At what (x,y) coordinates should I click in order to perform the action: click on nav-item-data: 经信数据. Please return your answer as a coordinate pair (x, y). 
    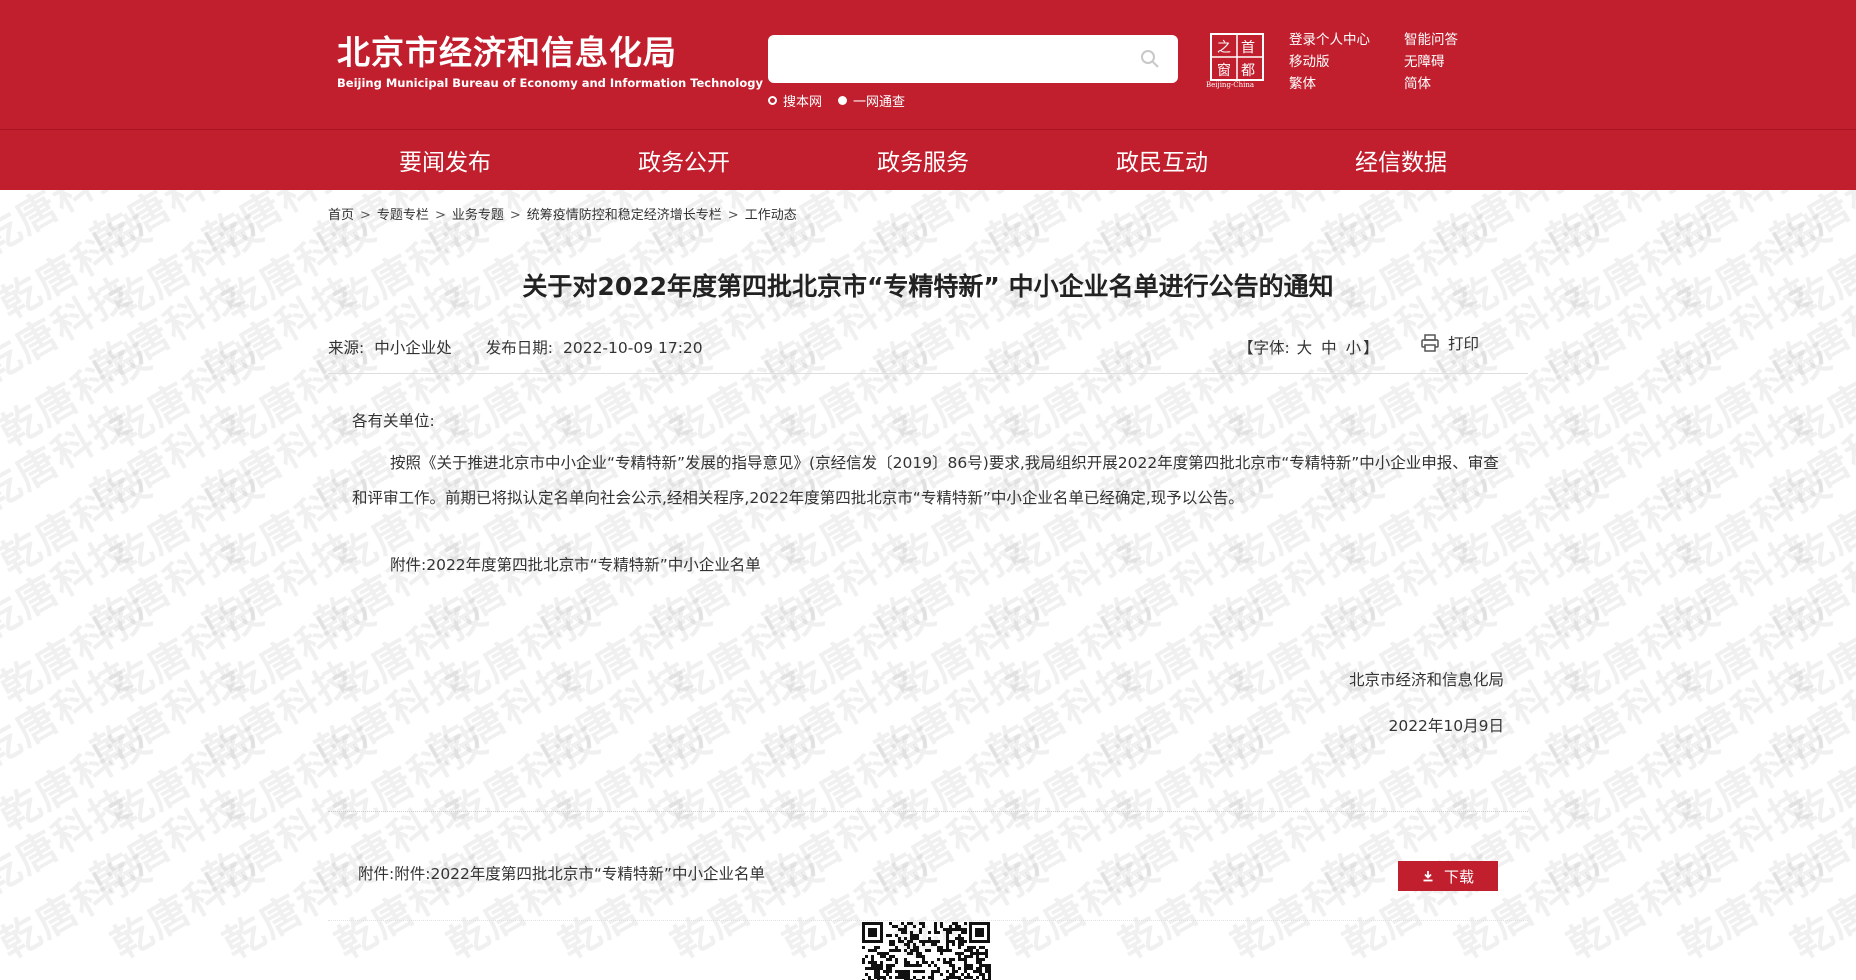
    Looking at the image, I should click on (1401, 160).